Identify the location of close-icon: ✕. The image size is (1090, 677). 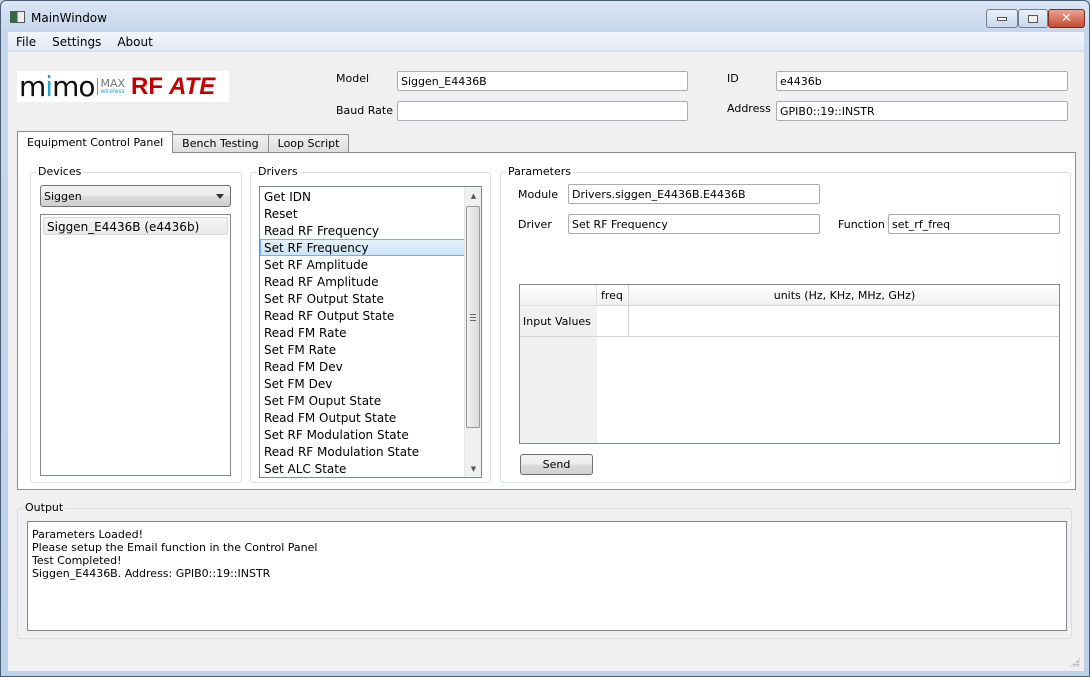
(1066, 18).